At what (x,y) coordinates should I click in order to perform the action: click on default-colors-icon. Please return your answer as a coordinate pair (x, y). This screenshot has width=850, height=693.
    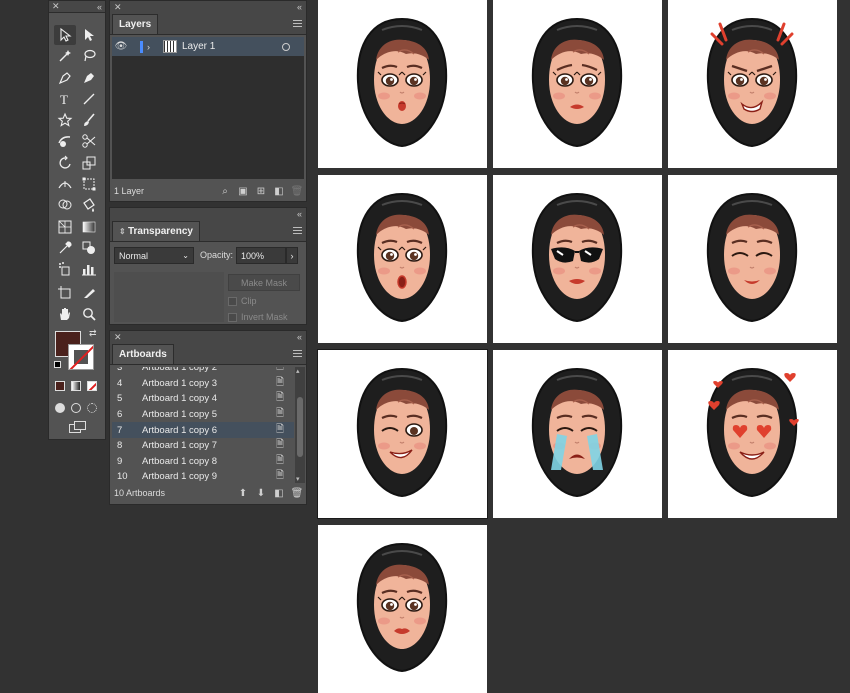
    Looking at the image, I should click on (57, 364).